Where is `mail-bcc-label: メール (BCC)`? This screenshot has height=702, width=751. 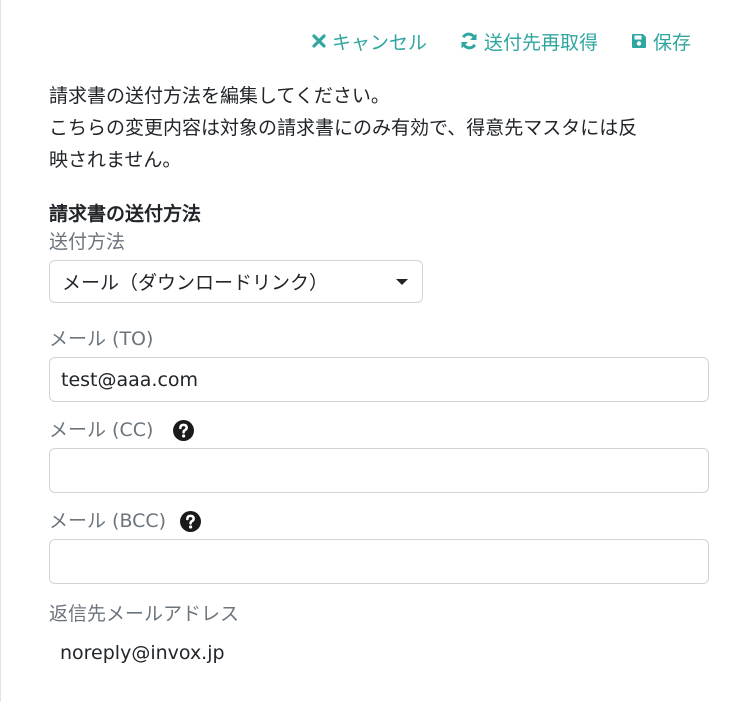
mail-bcc-label: メール (BCC) is located at coordinates (379, 521).